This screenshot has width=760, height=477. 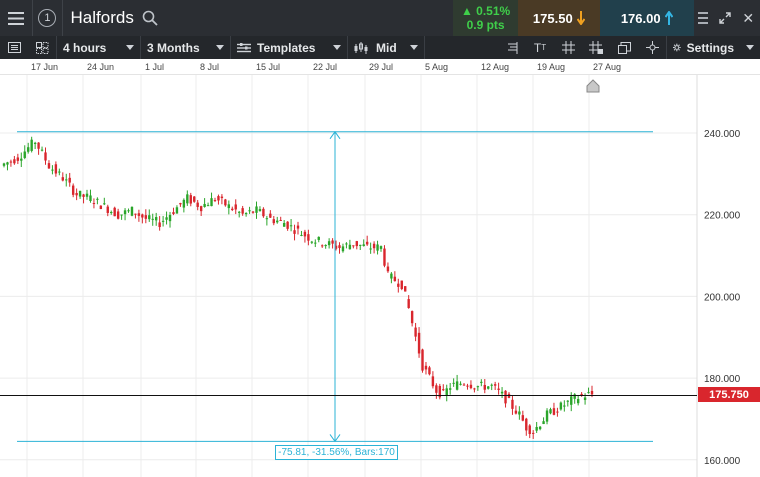 I want to click on drag-handle-icon, so click(x=704, y=18).